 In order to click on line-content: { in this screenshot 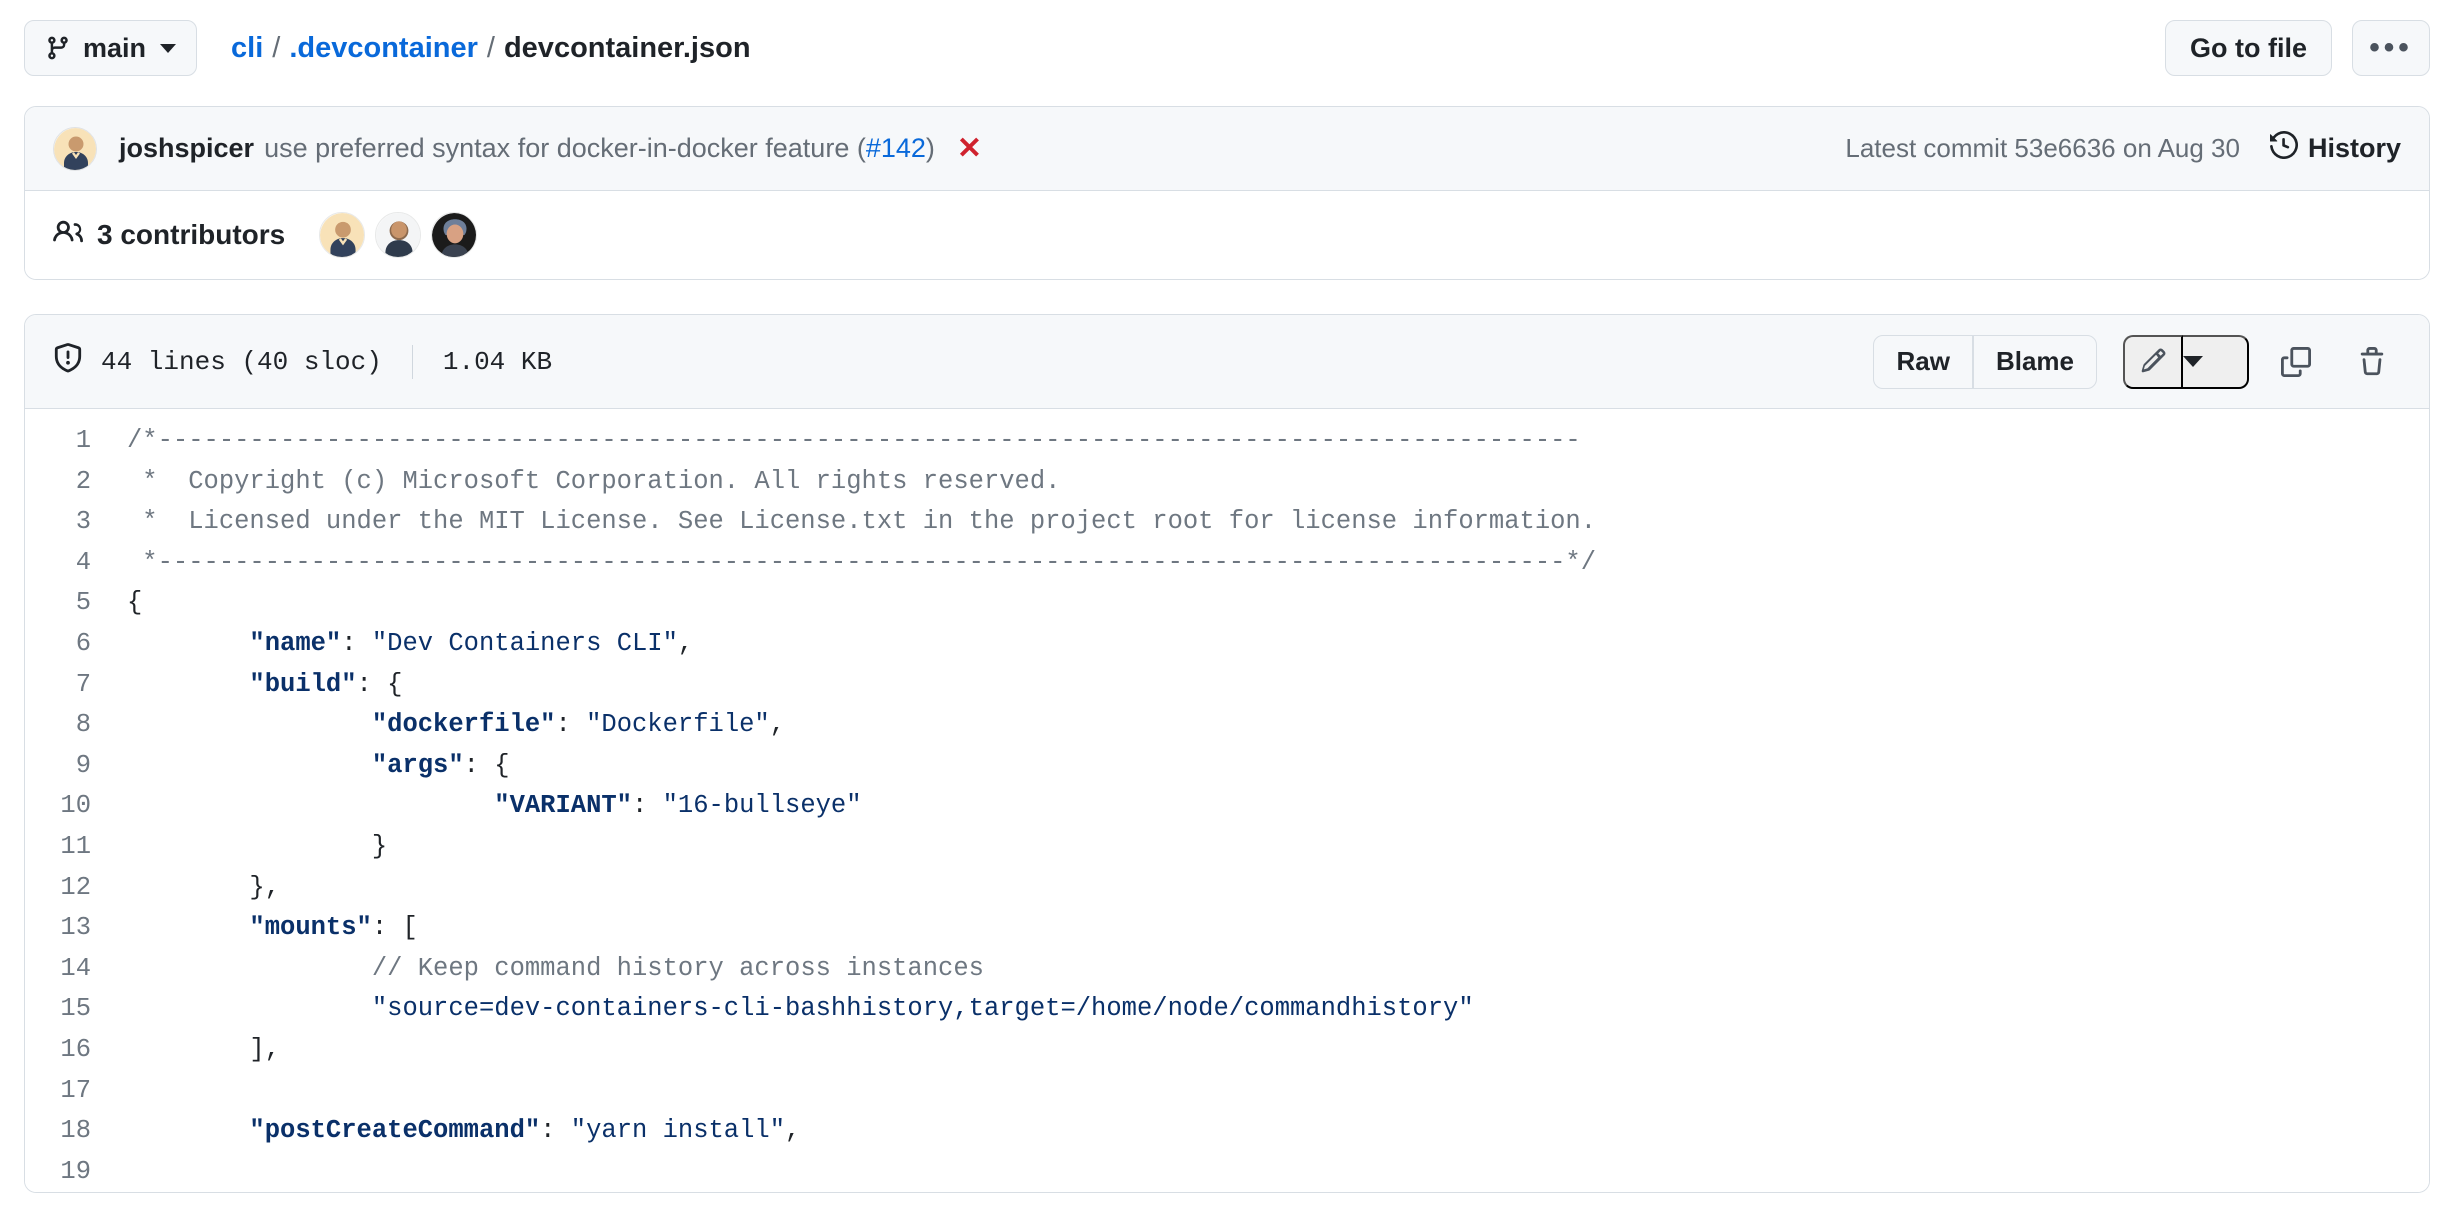, I will do `click(1273, 603)`.